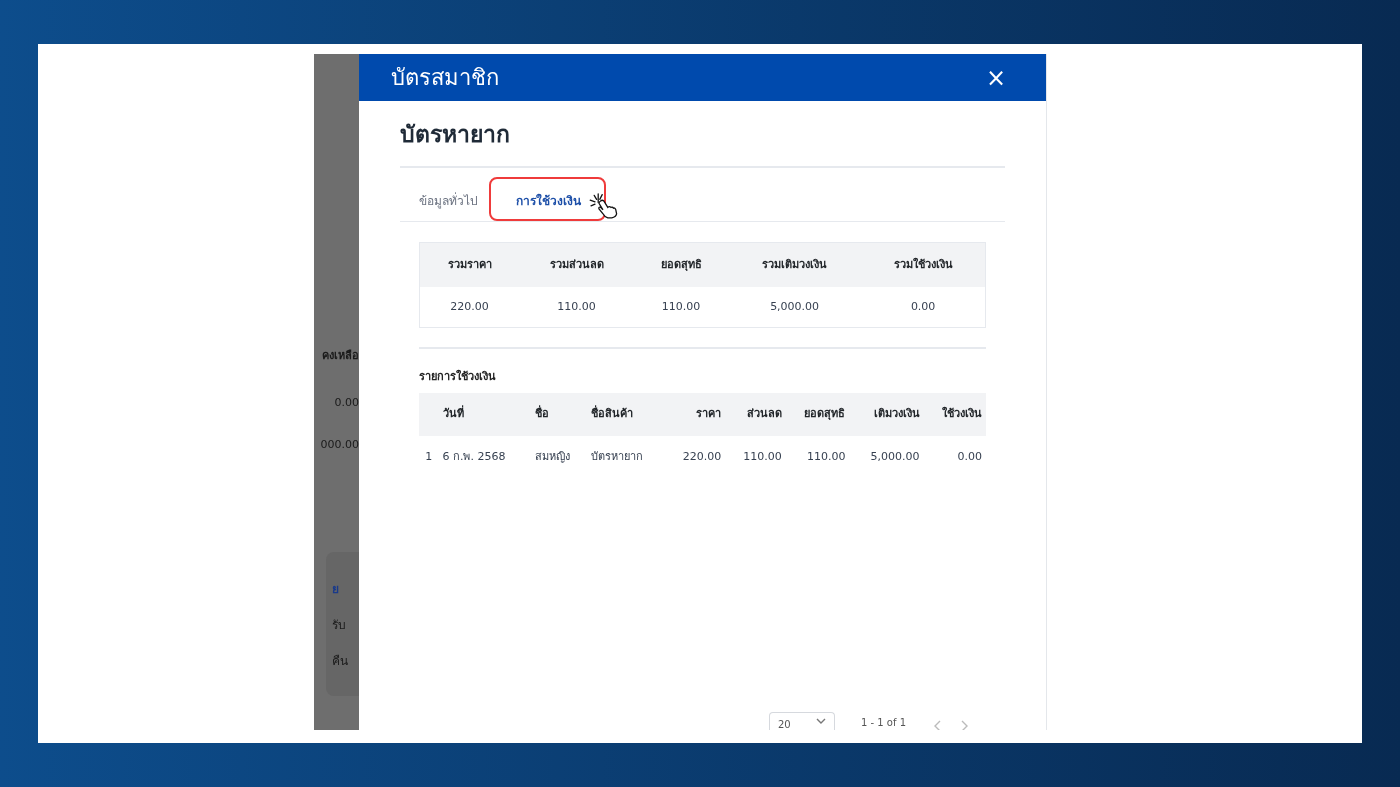 This screenshot has width=1400, height=787. I want to click on column-header: รวมเติมวงเงิน, so click(795, 264).